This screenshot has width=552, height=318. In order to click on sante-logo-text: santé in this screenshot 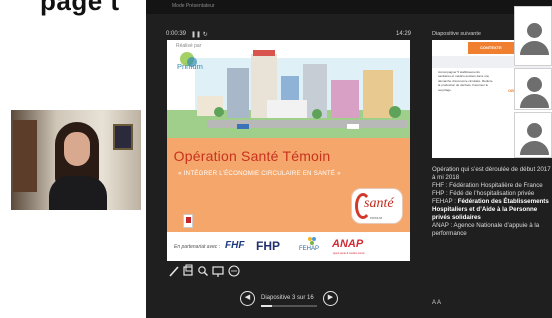, I will do `click(379, 203)`.